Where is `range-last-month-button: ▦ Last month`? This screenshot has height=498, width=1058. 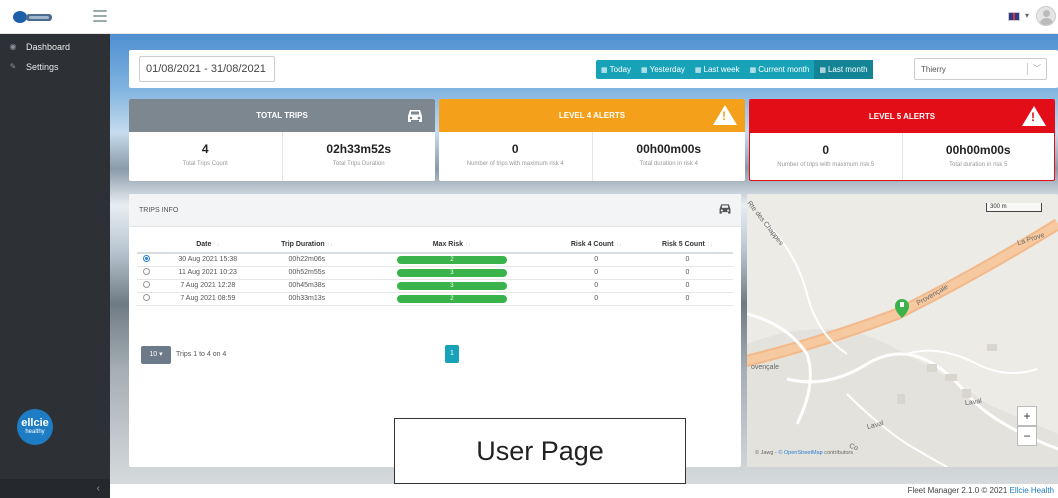
range-last-month-button: ▦ Last month is located at coordinates (843, 69).